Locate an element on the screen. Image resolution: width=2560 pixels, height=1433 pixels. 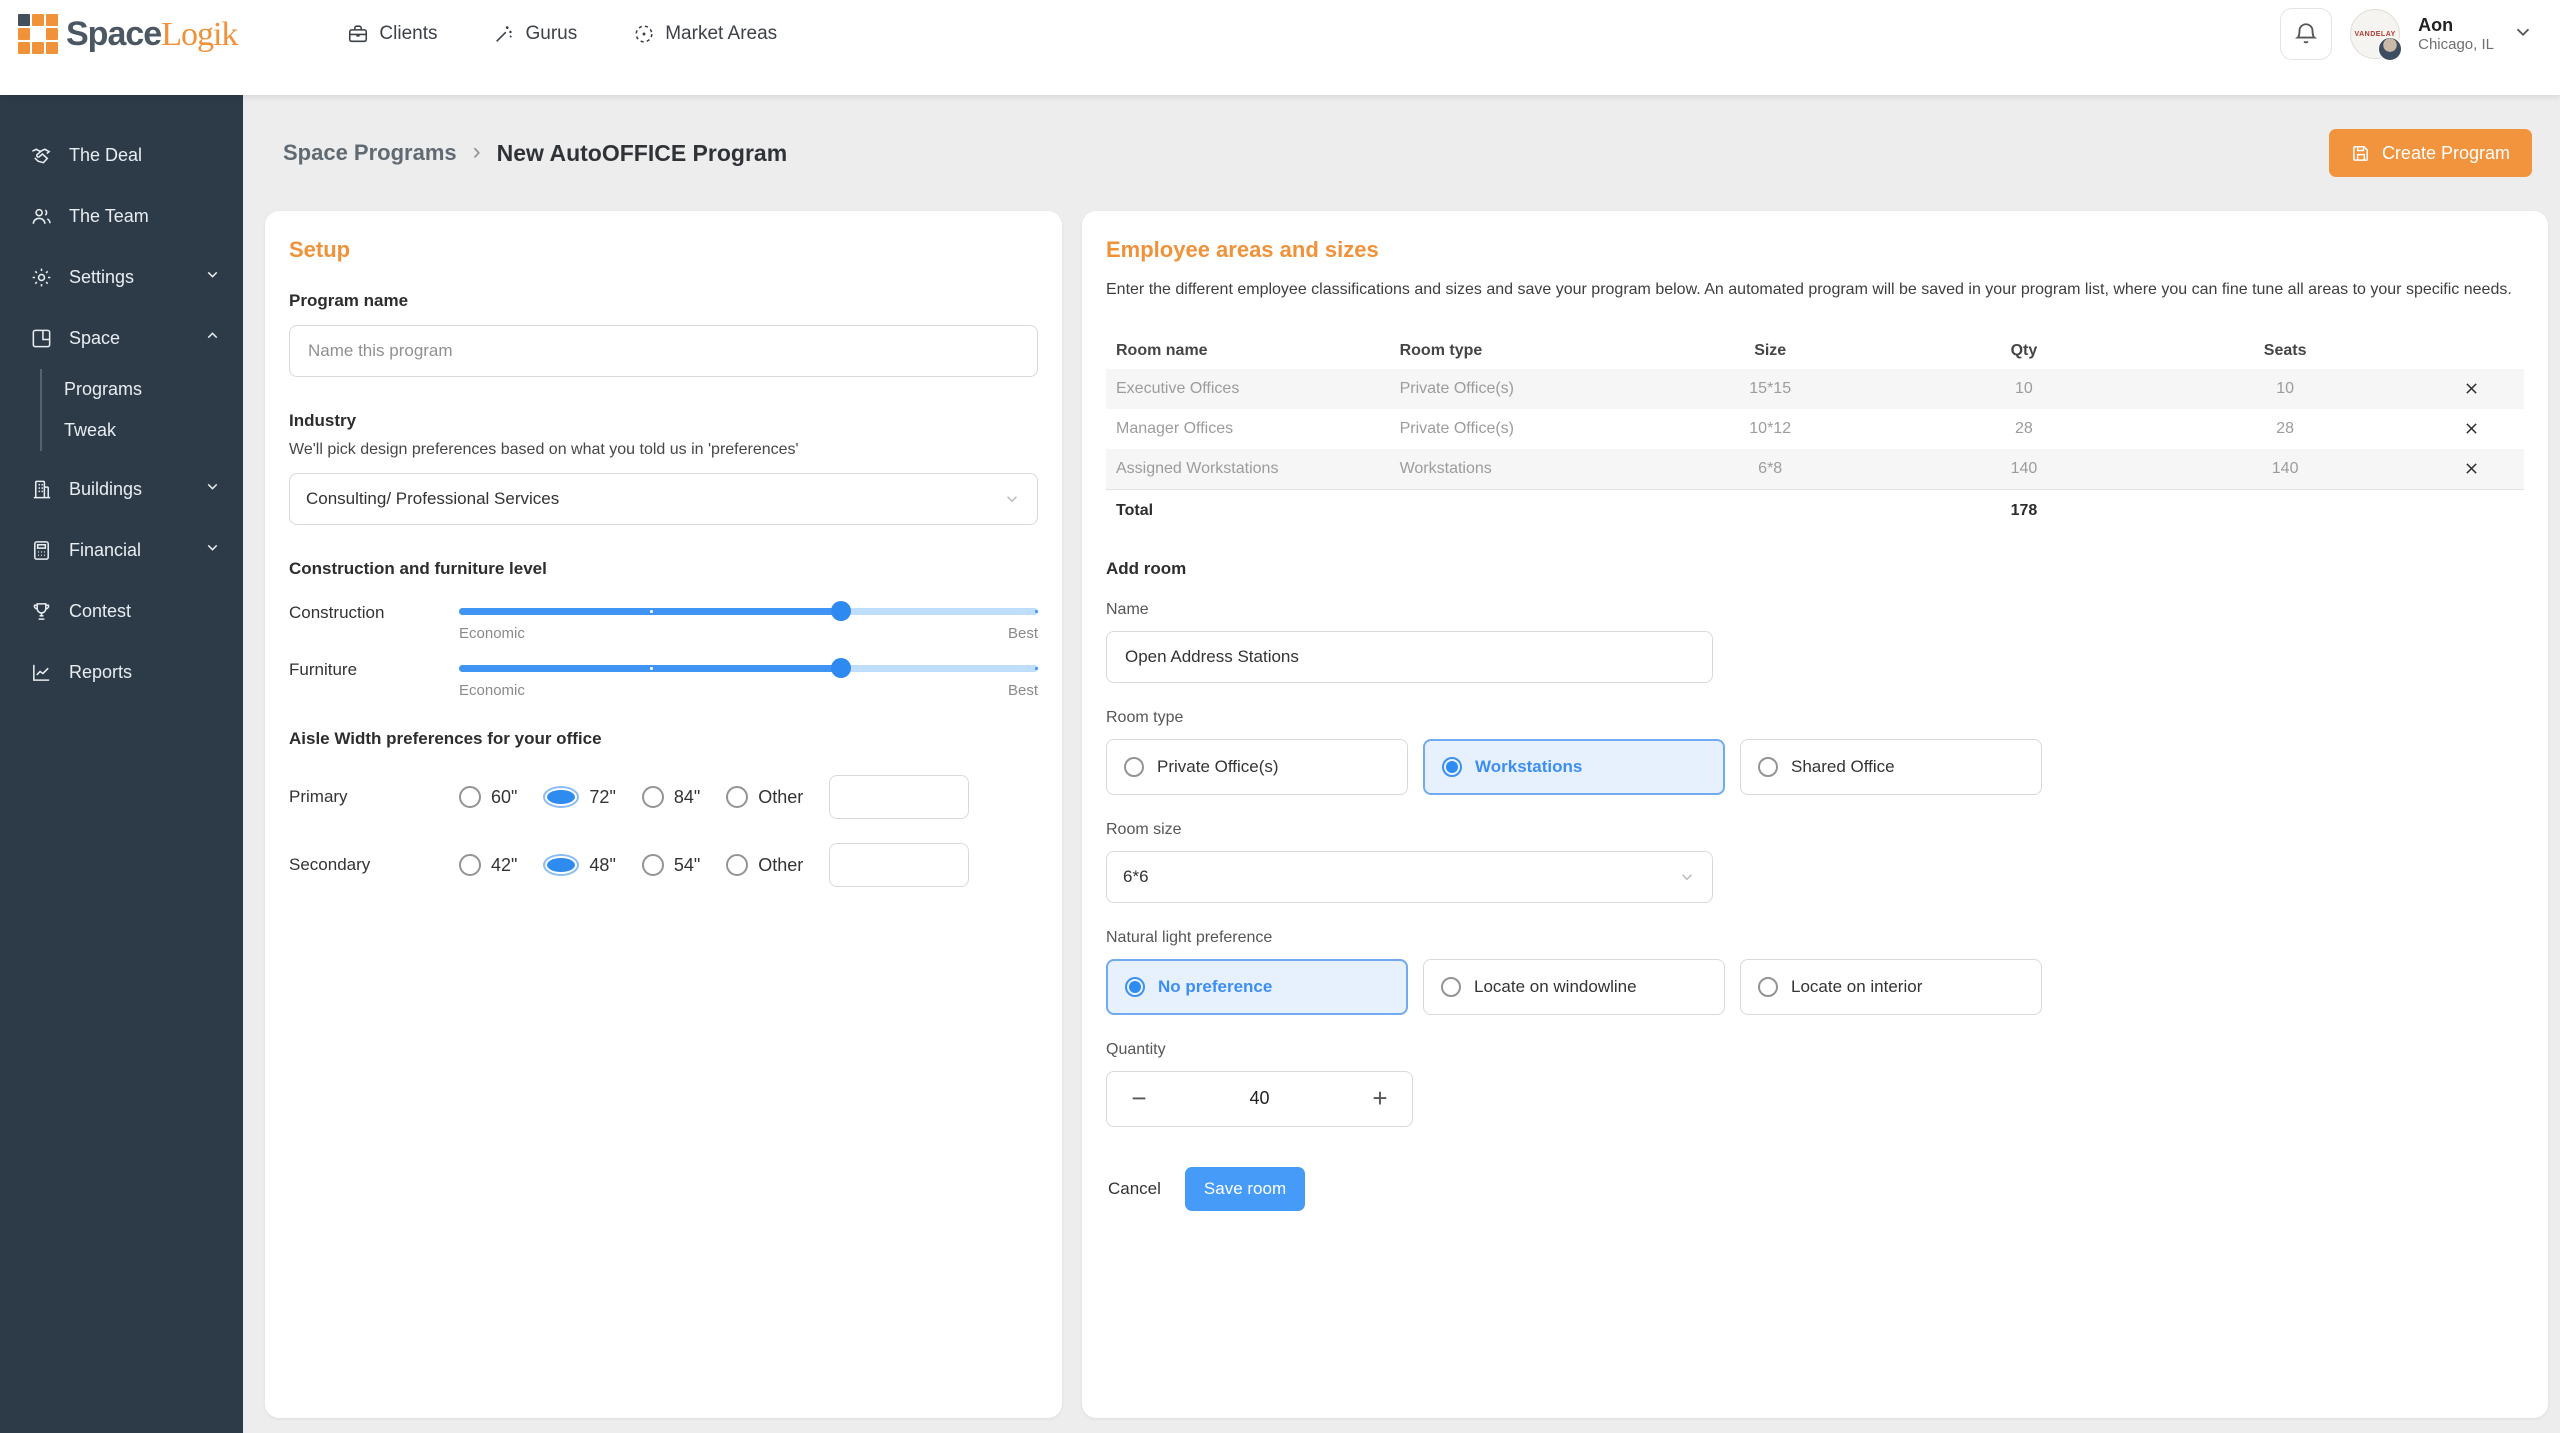
sidebar-space-submenu: Programs Tweak is located at coordinates (141, 410).